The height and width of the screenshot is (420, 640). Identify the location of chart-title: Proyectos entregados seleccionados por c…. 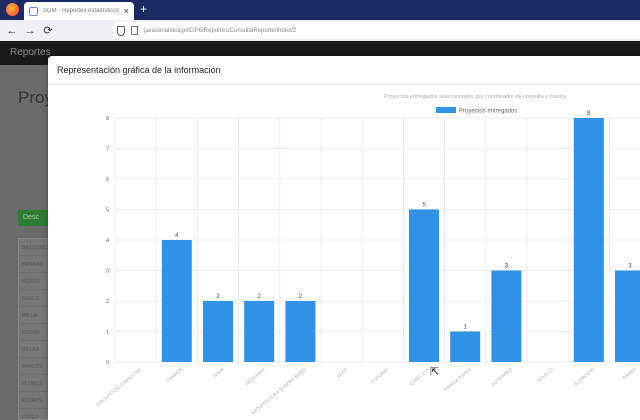
(475, 97).